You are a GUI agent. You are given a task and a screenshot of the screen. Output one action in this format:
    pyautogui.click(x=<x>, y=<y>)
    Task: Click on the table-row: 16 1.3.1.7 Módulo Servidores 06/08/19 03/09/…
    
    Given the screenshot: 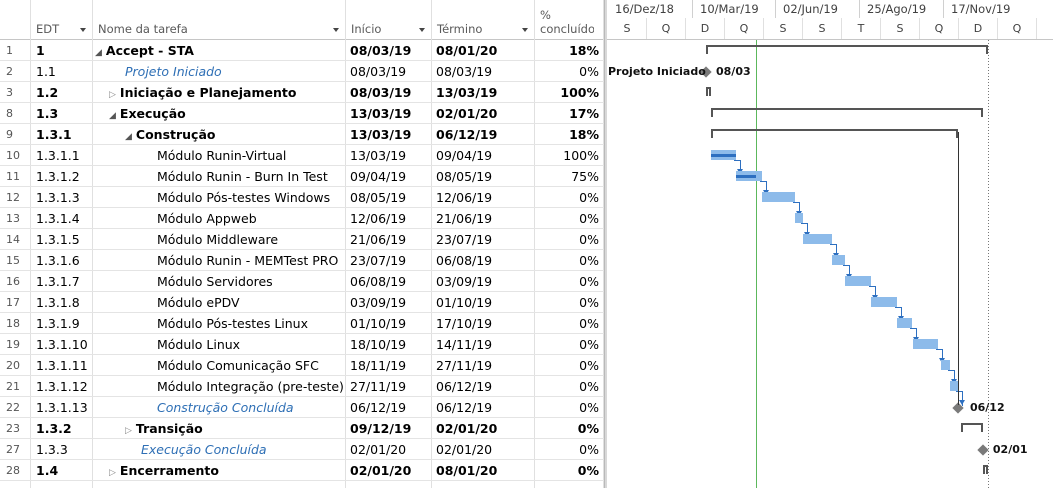 What is the action you would take?
    pyautogui.click(x=302, y=281)
    